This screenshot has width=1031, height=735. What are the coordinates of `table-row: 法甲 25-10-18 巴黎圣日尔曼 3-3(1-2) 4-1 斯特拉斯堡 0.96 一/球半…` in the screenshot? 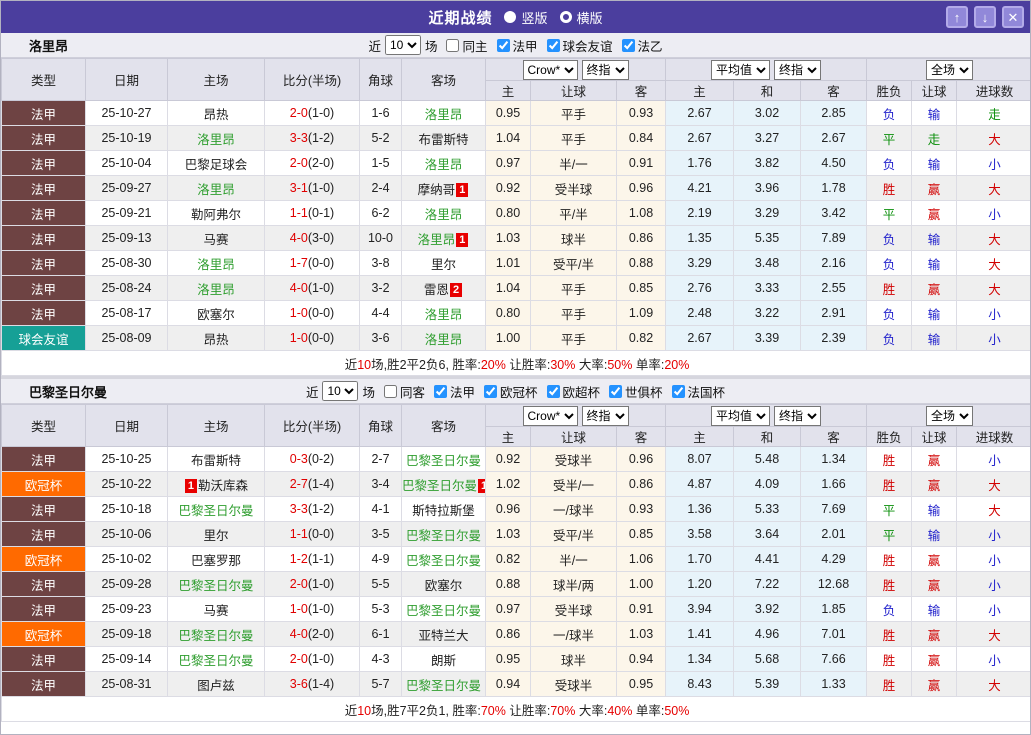 It's located at (515, 509).